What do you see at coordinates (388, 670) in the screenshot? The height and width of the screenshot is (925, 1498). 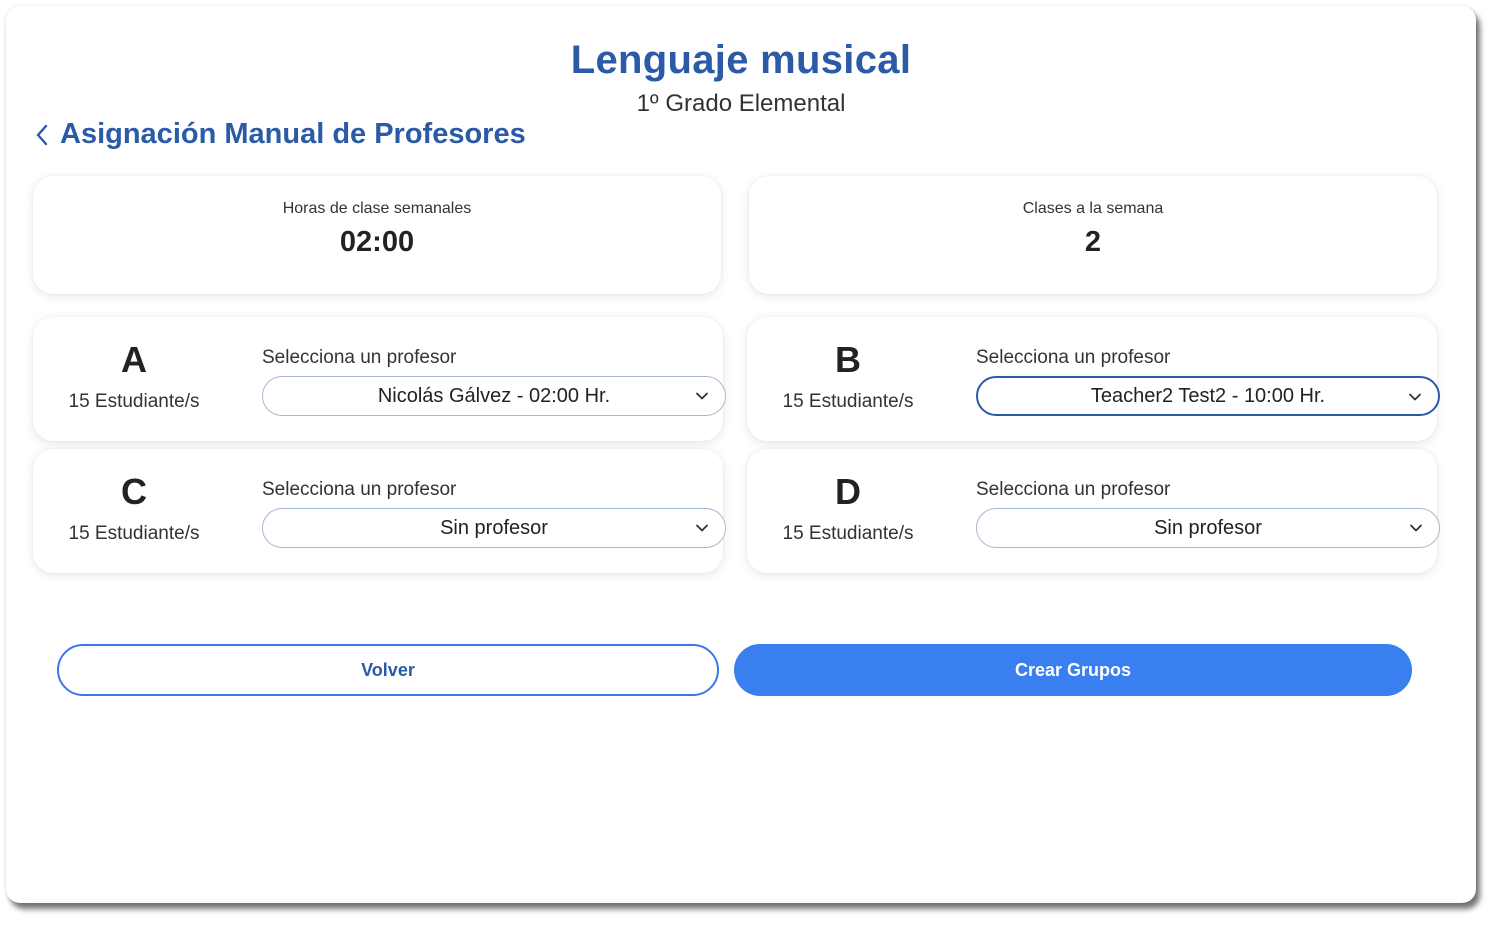 I see `back-button: Volver` at bounding box center [388, 670].